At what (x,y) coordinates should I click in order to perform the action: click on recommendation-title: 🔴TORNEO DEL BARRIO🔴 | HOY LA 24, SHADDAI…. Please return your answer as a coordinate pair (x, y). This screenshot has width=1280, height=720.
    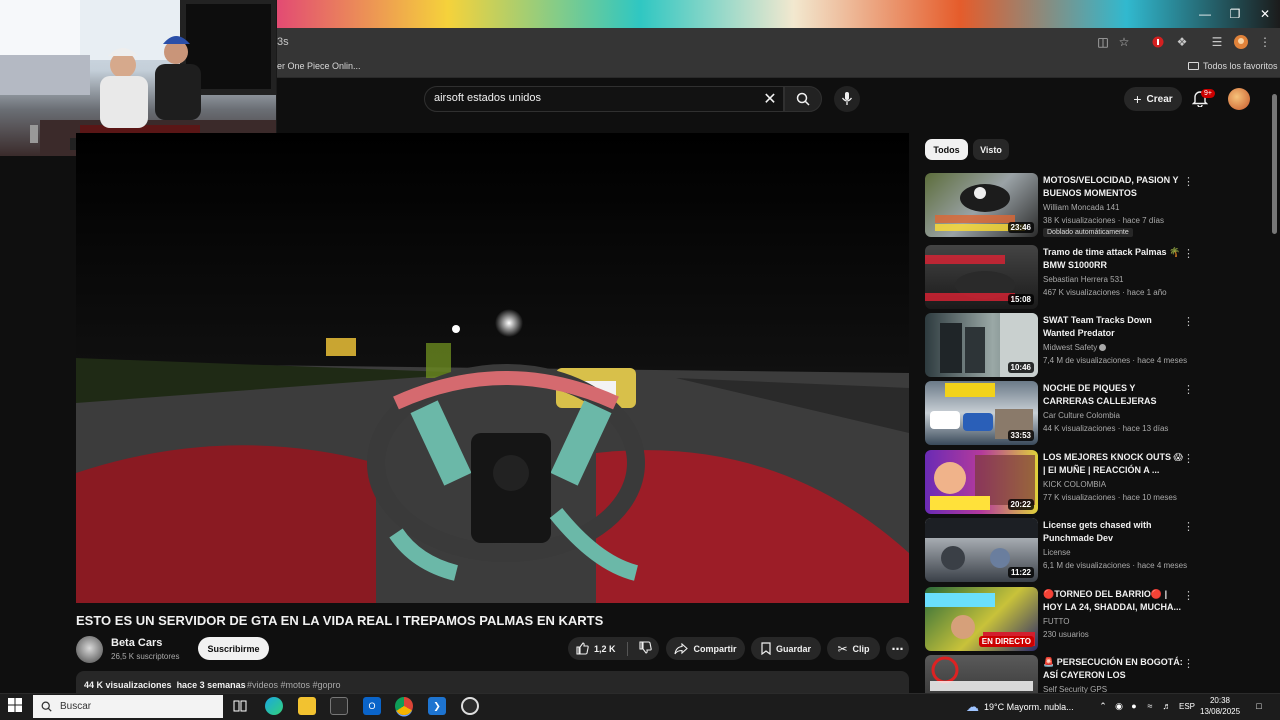
    Looking at the image, I should click on (1113, 601).